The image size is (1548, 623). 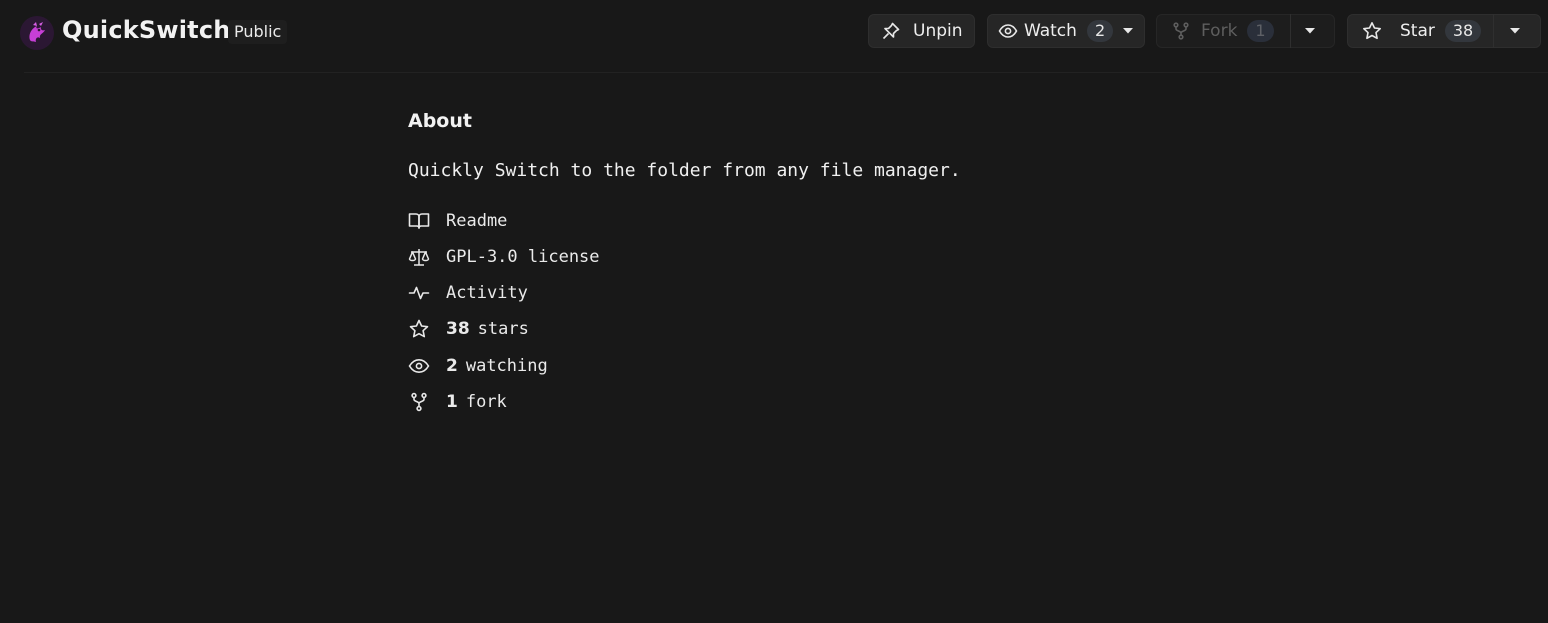 What do you see at coordinates (938, 31) in the screenshot?
I see `unpin-label: Unpin` at bounding box center [938, 31].